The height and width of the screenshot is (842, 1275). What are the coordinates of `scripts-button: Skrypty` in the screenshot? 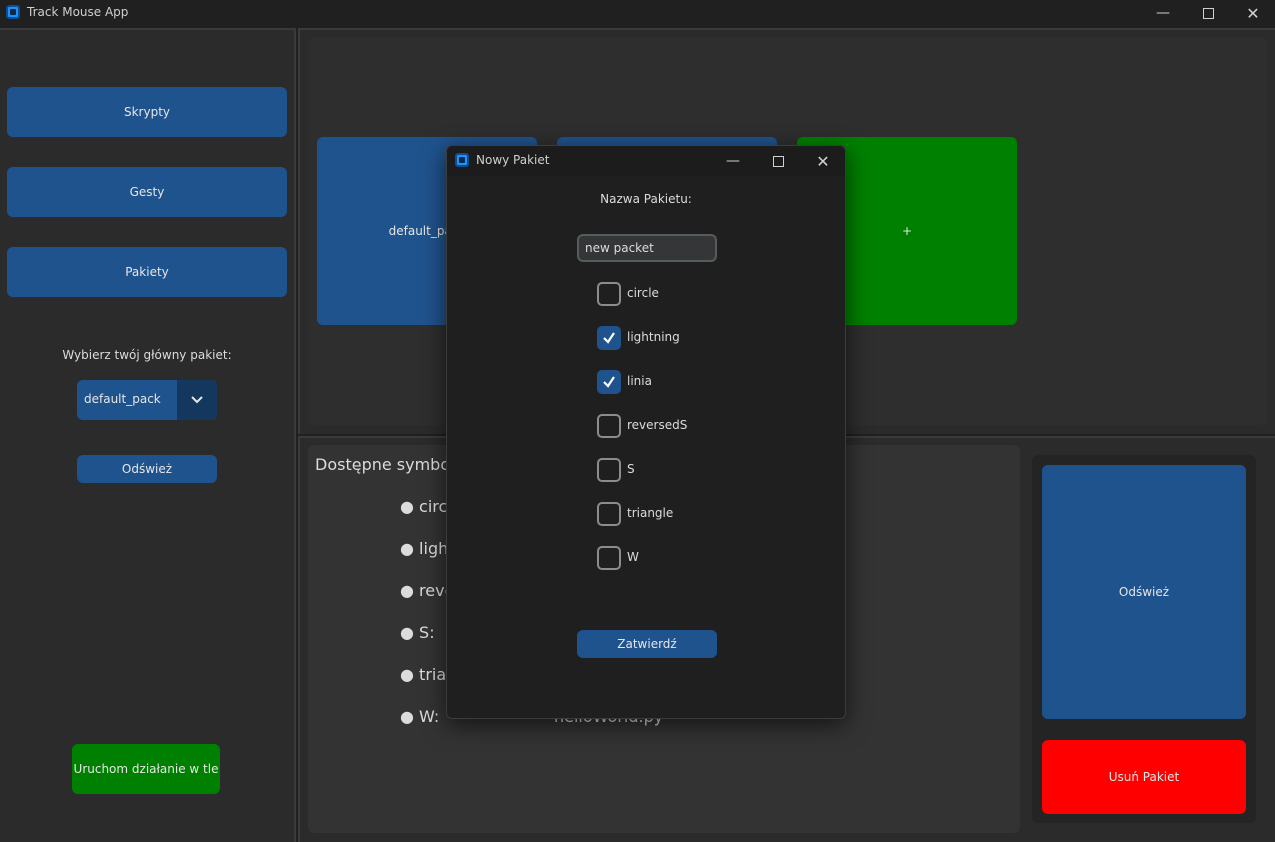 It's located at (147, 112).